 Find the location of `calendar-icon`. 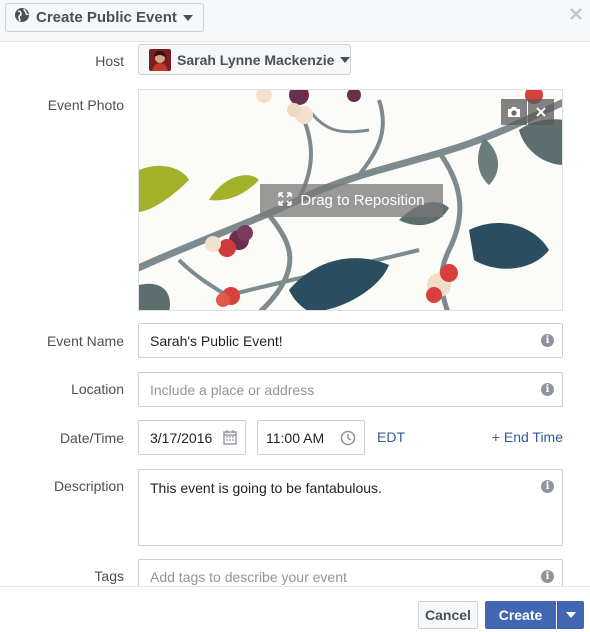

calendar-icon is located at coordinates (230, 439).